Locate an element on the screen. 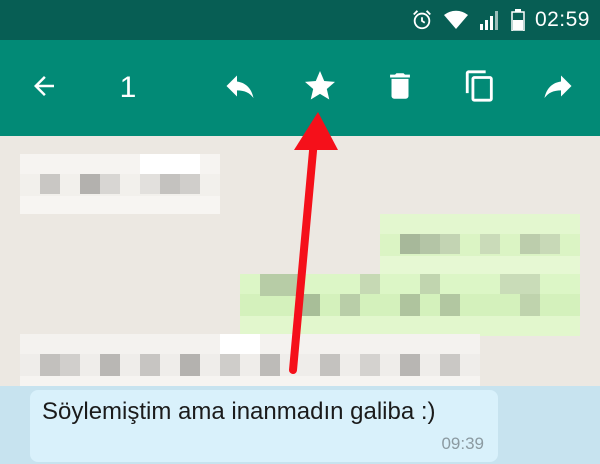  status-time: 02:59 is located at coordinates (562, 19).